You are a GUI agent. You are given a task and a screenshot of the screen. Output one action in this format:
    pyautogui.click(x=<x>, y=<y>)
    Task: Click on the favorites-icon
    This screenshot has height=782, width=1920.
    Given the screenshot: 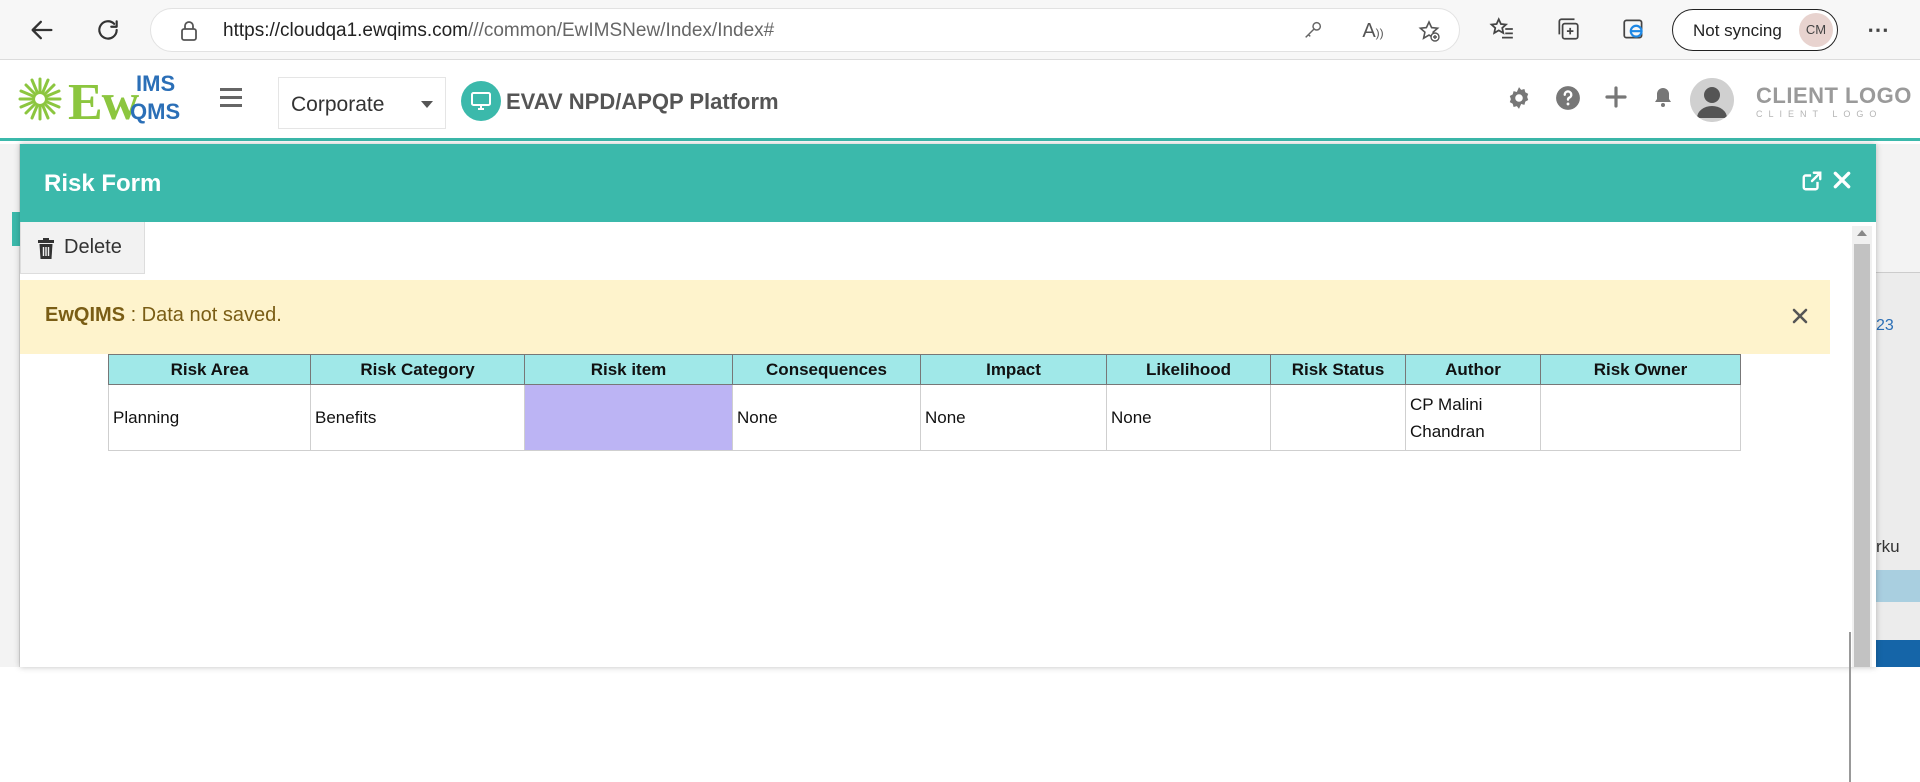 What is the action you would take?
    pyautogui.click(x=1502, y=30)
    